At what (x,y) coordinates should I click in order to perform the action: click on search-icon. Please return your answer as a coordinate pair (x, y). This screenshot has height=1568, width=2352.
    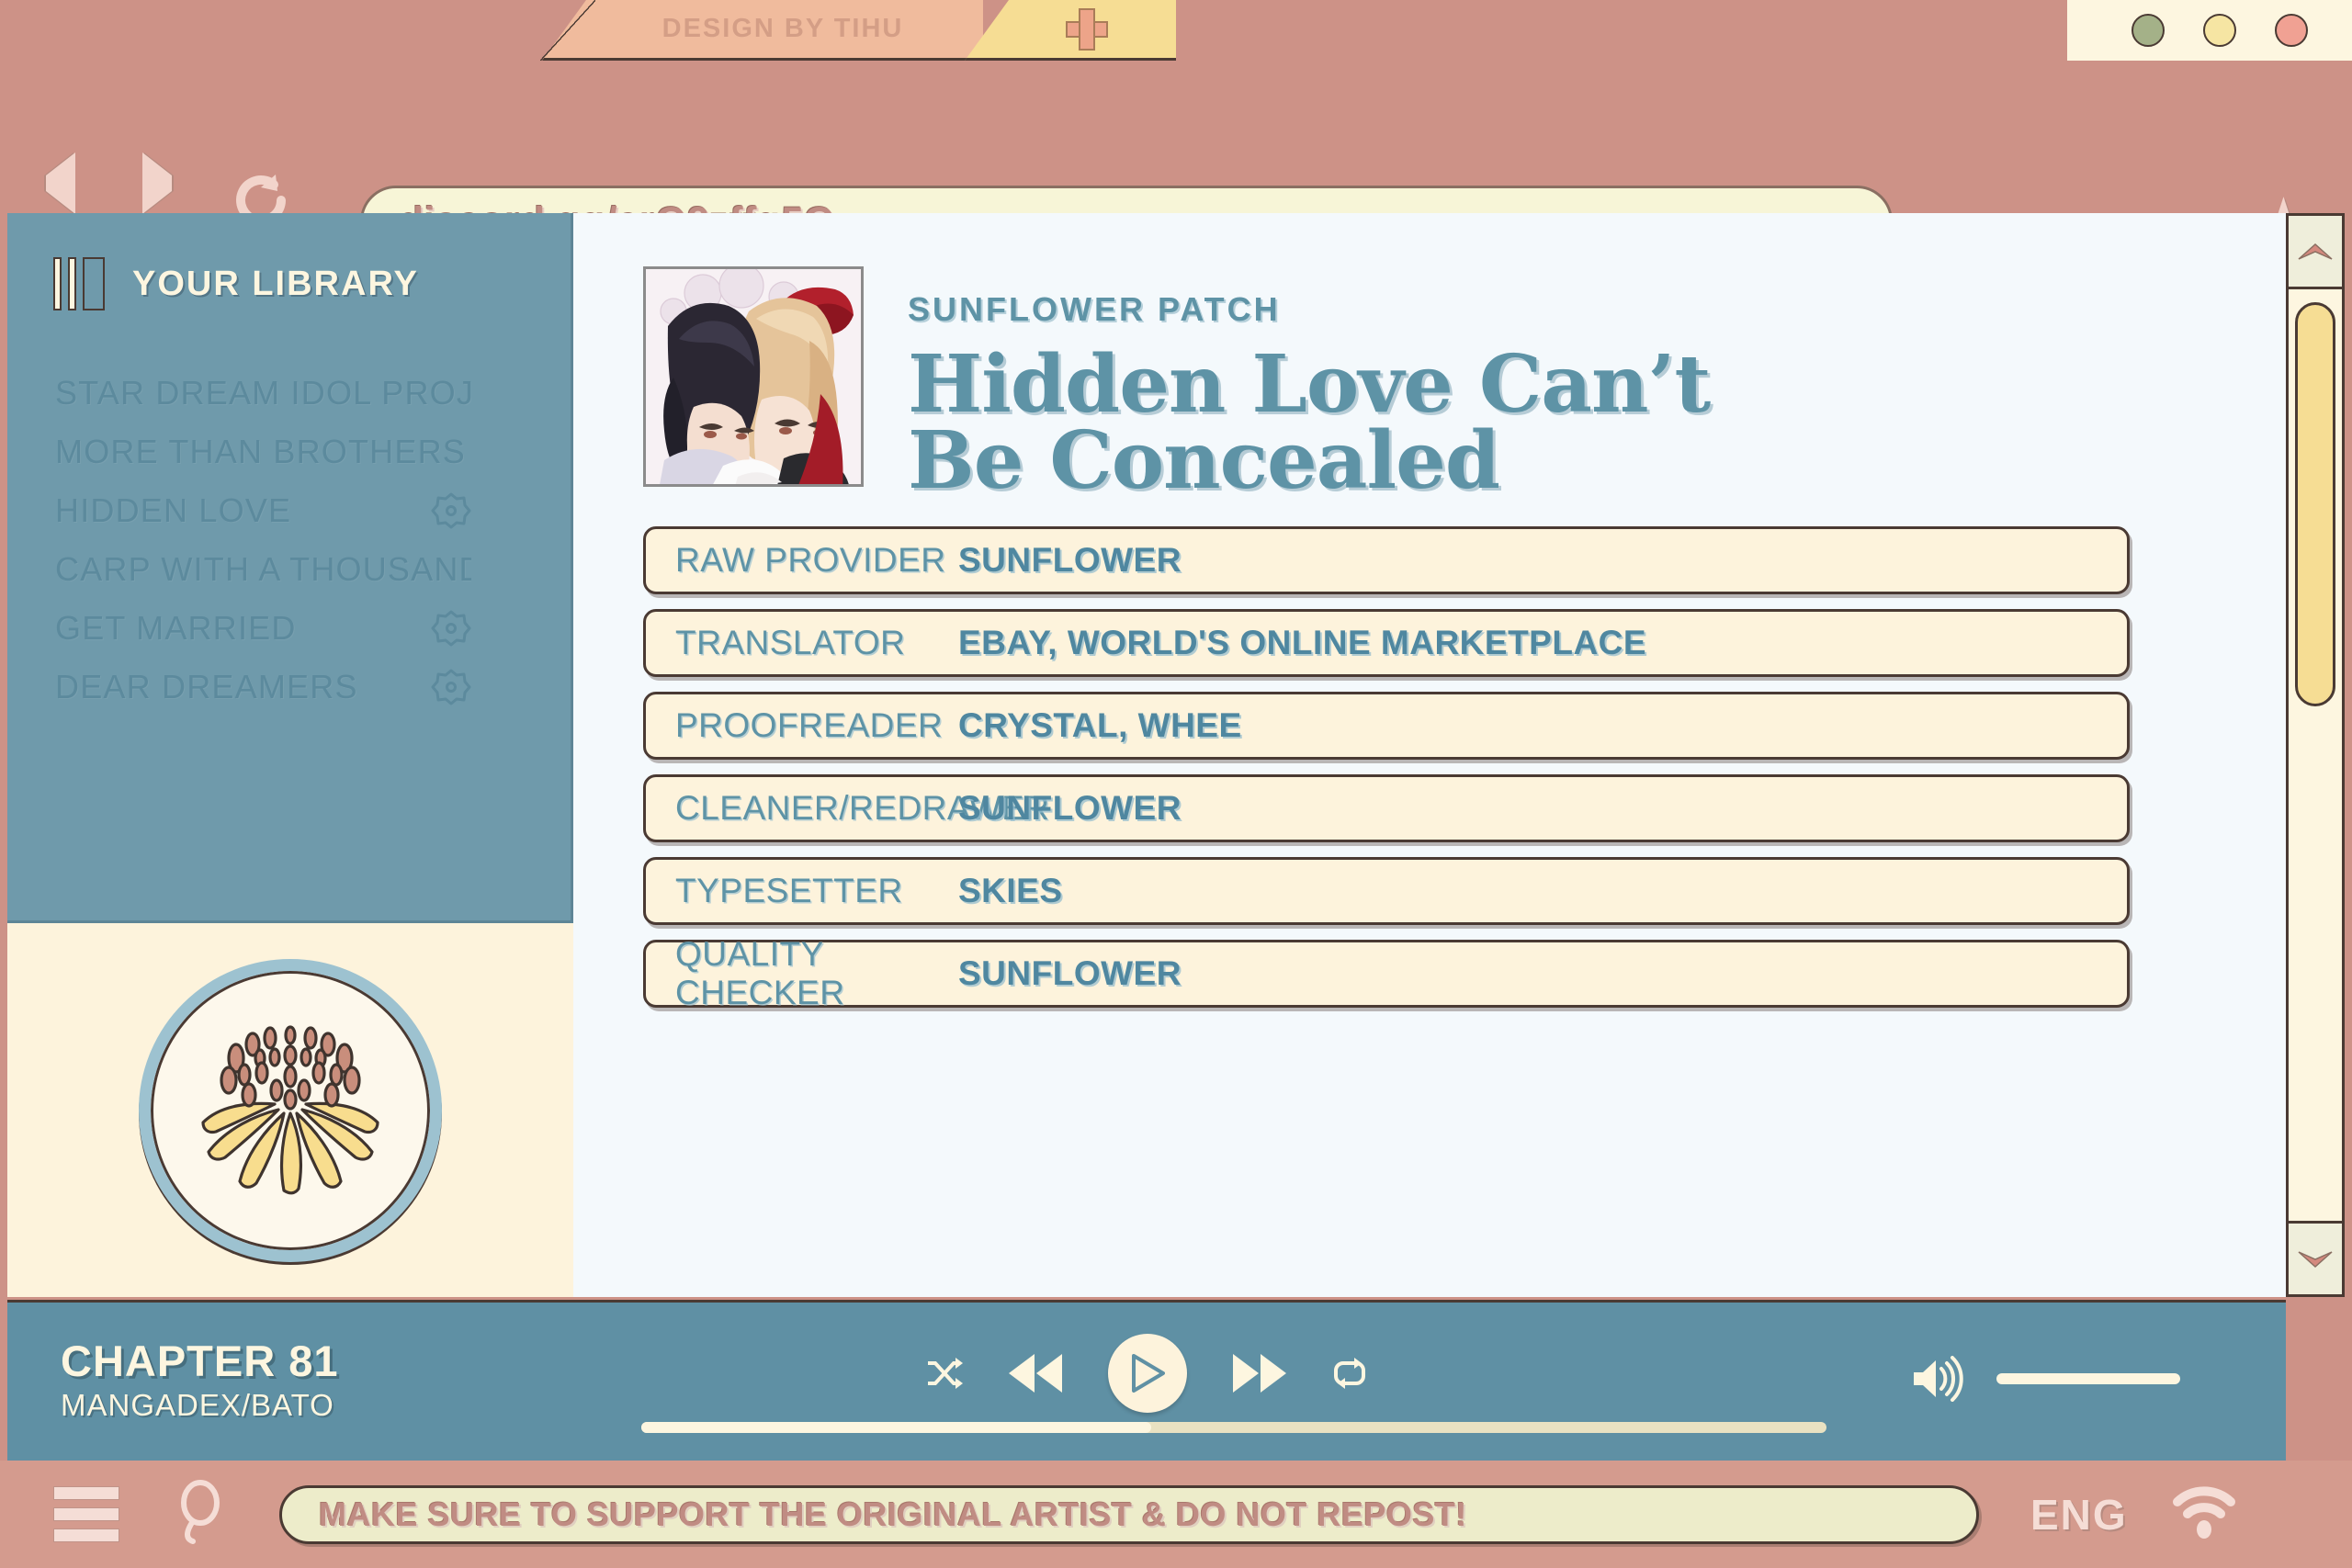
    Looking at the image, I should click on (201, 1514).